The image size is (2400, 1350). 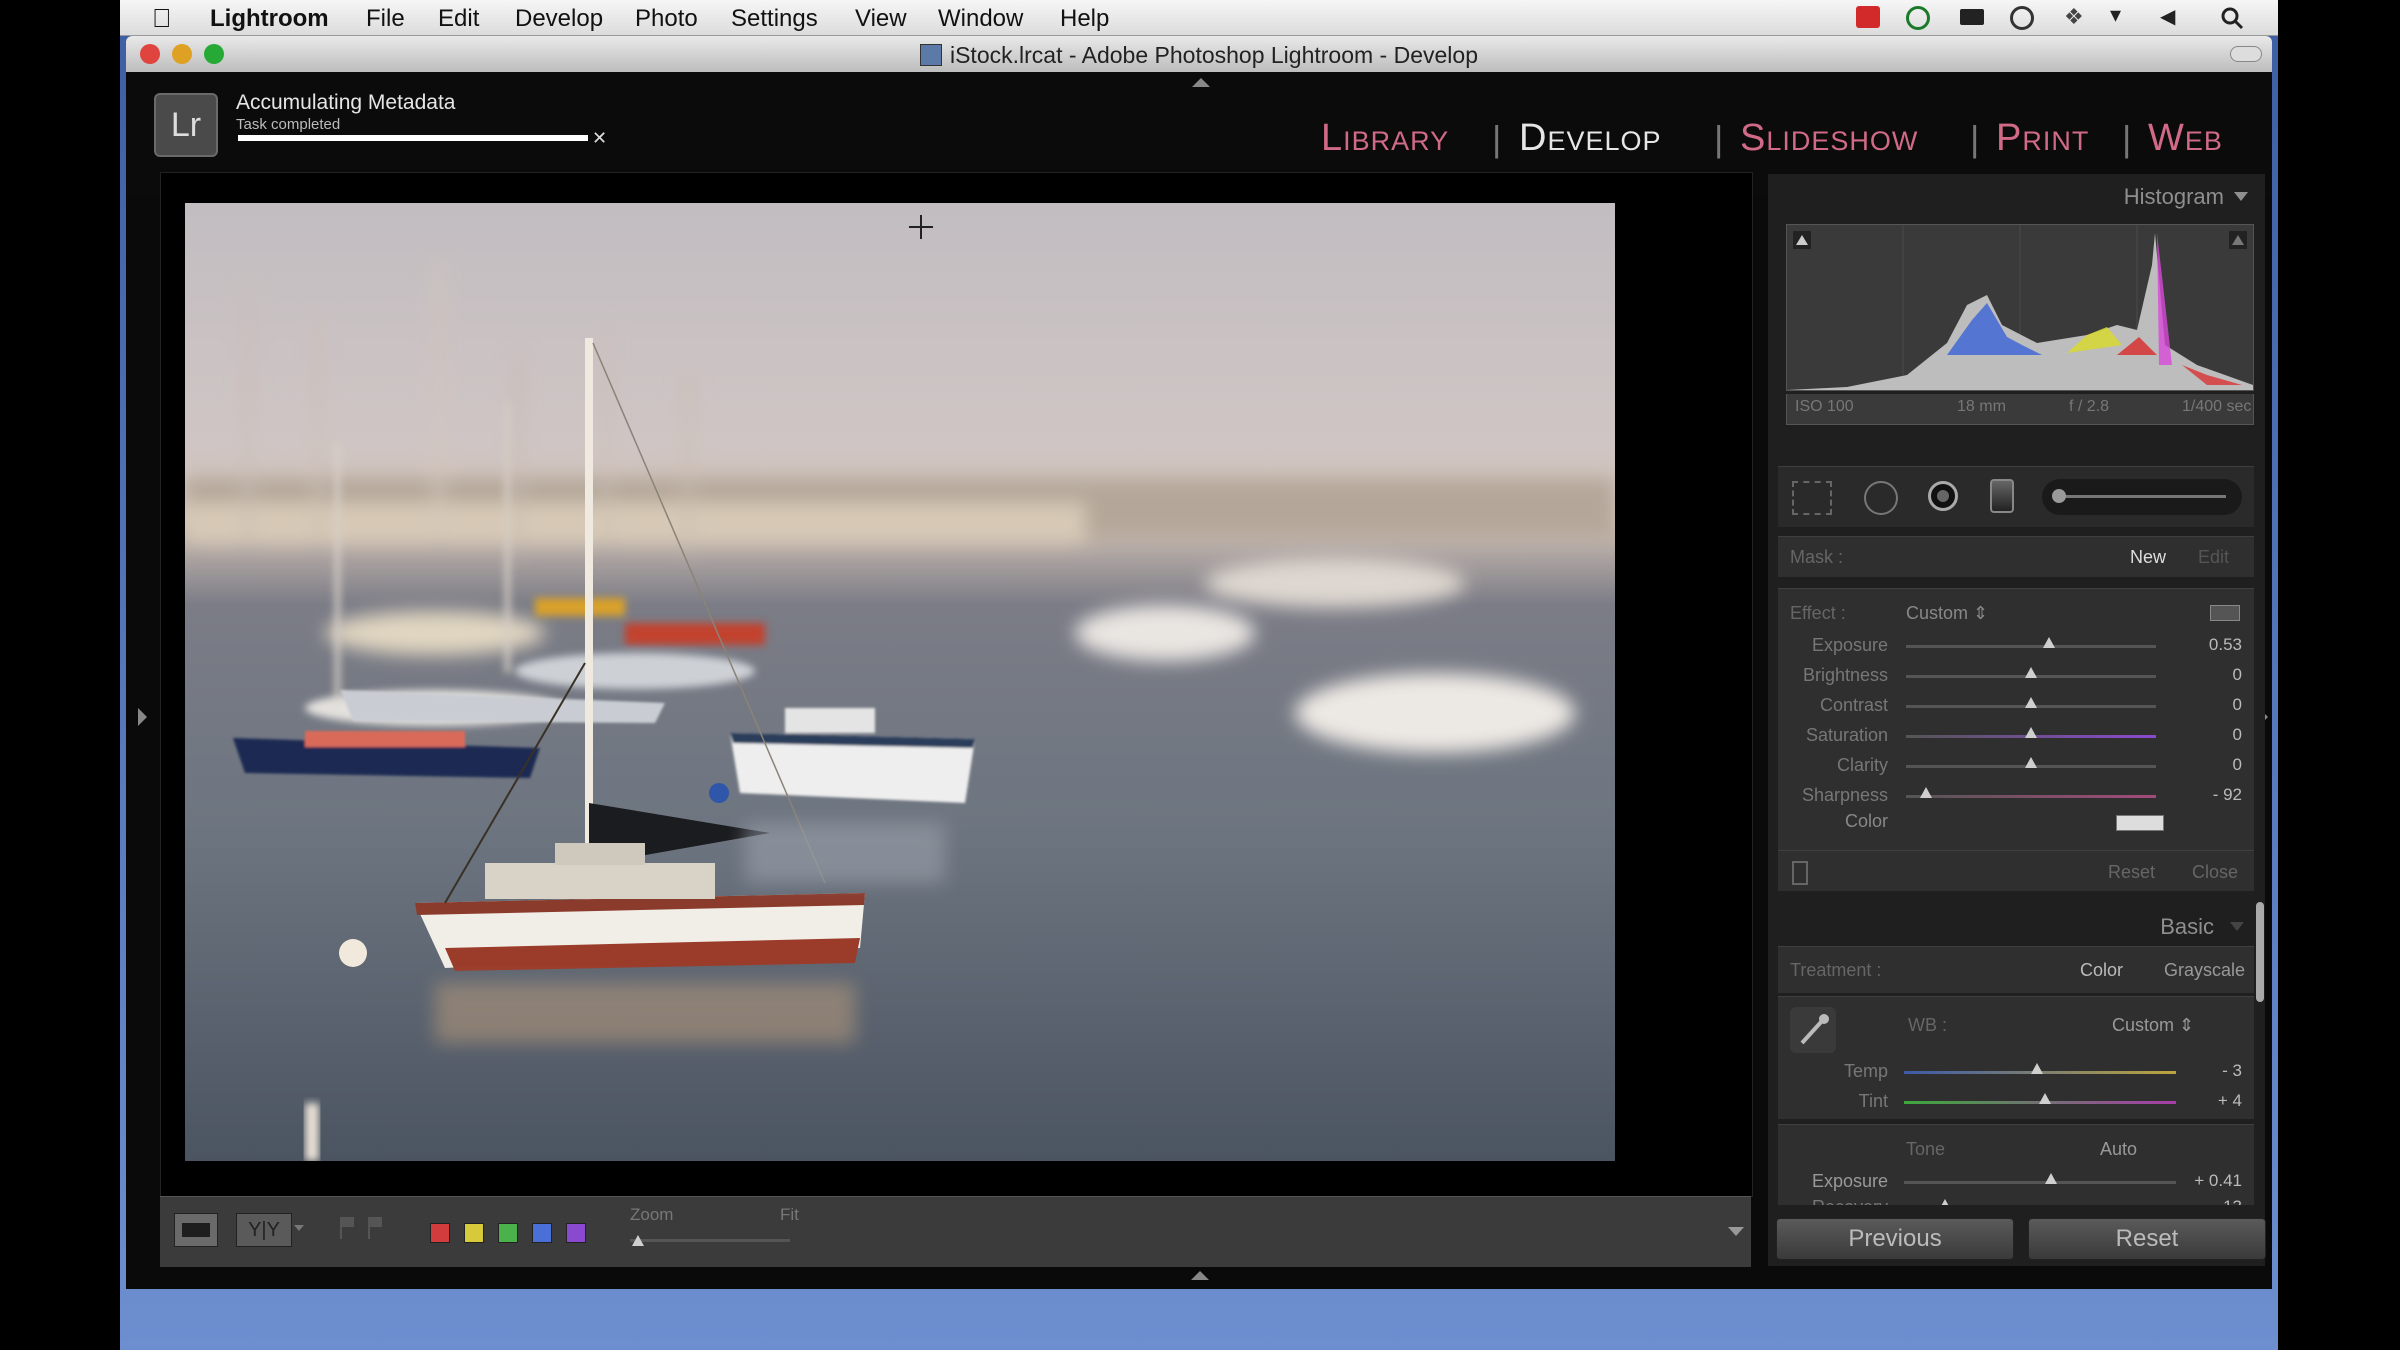 What do you see at coordinates (508, 1233) in the screenshot?
I see `green-label-icon` at bounding box center [508, 1233].